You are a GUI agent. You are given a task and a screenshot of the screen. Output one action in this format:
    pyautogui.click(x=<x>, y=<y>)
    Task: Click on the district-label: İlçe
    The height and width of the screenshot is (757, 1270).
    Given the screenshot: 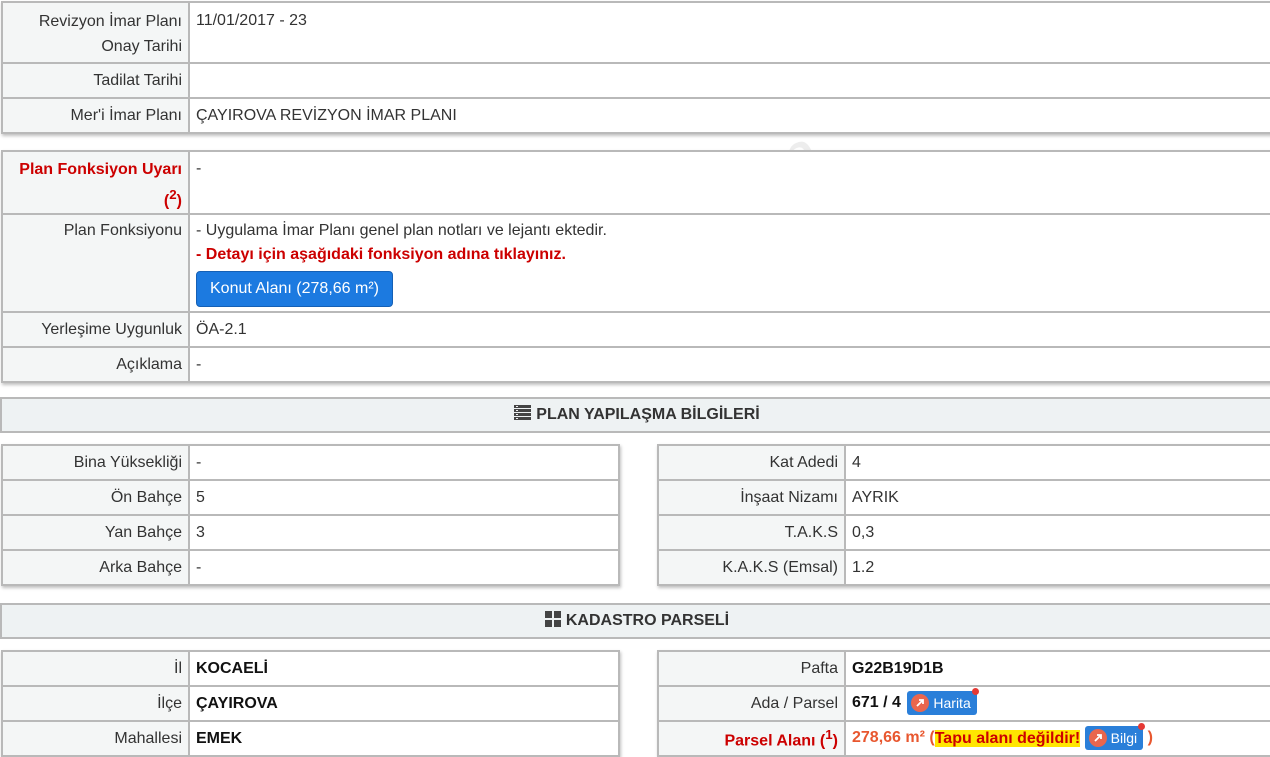 What is the action you would take?
    pyautogui.click(x=95, y=703)
    